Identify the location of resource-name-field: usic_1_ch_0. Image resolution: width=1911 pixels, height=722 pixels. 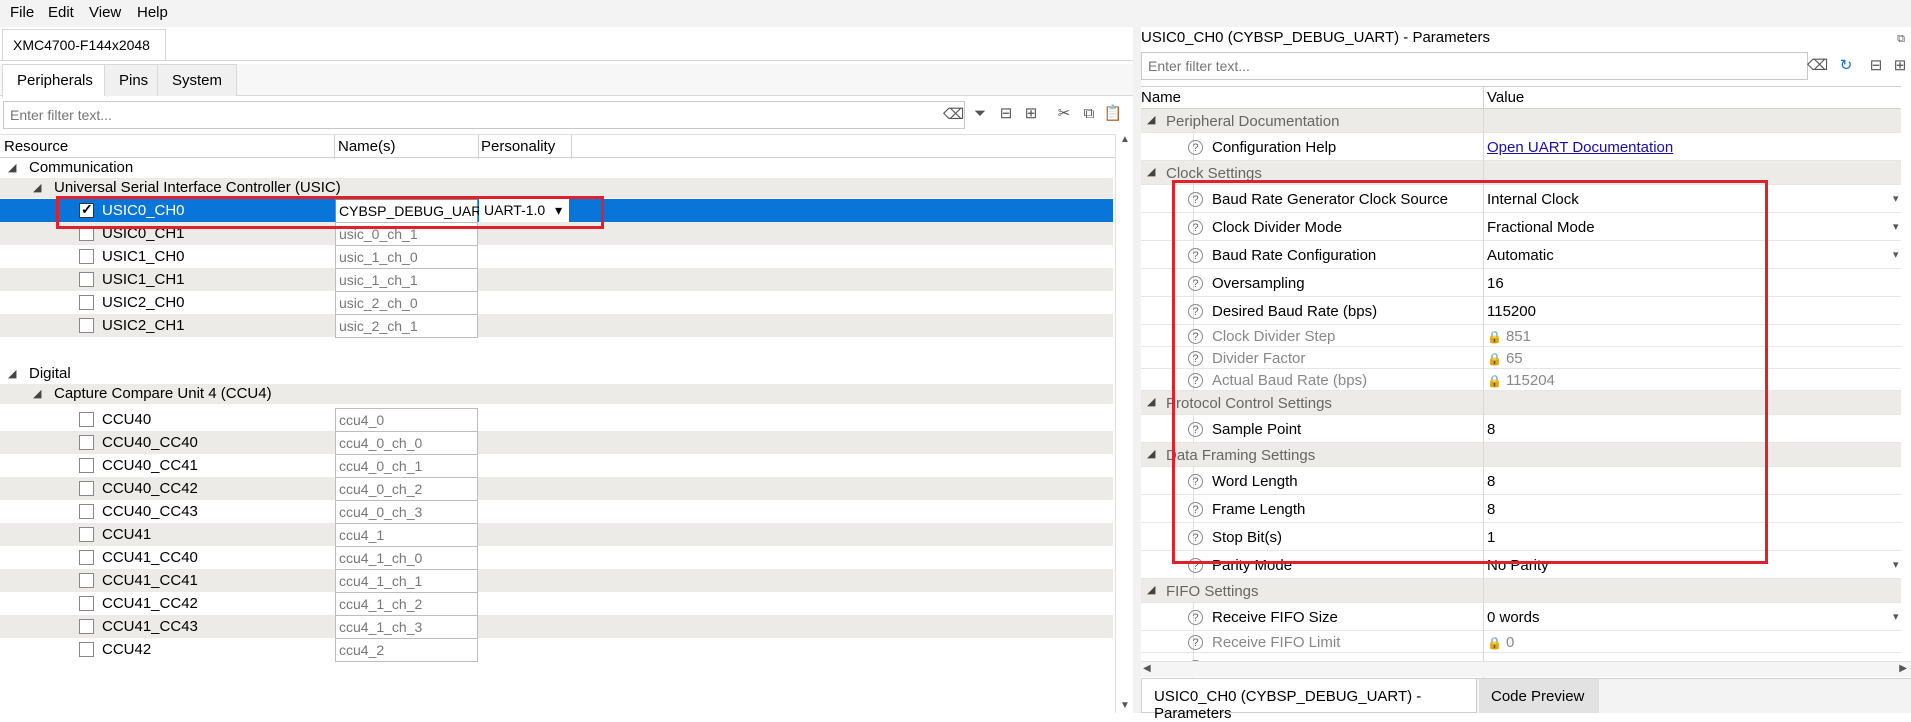
(406, 257).